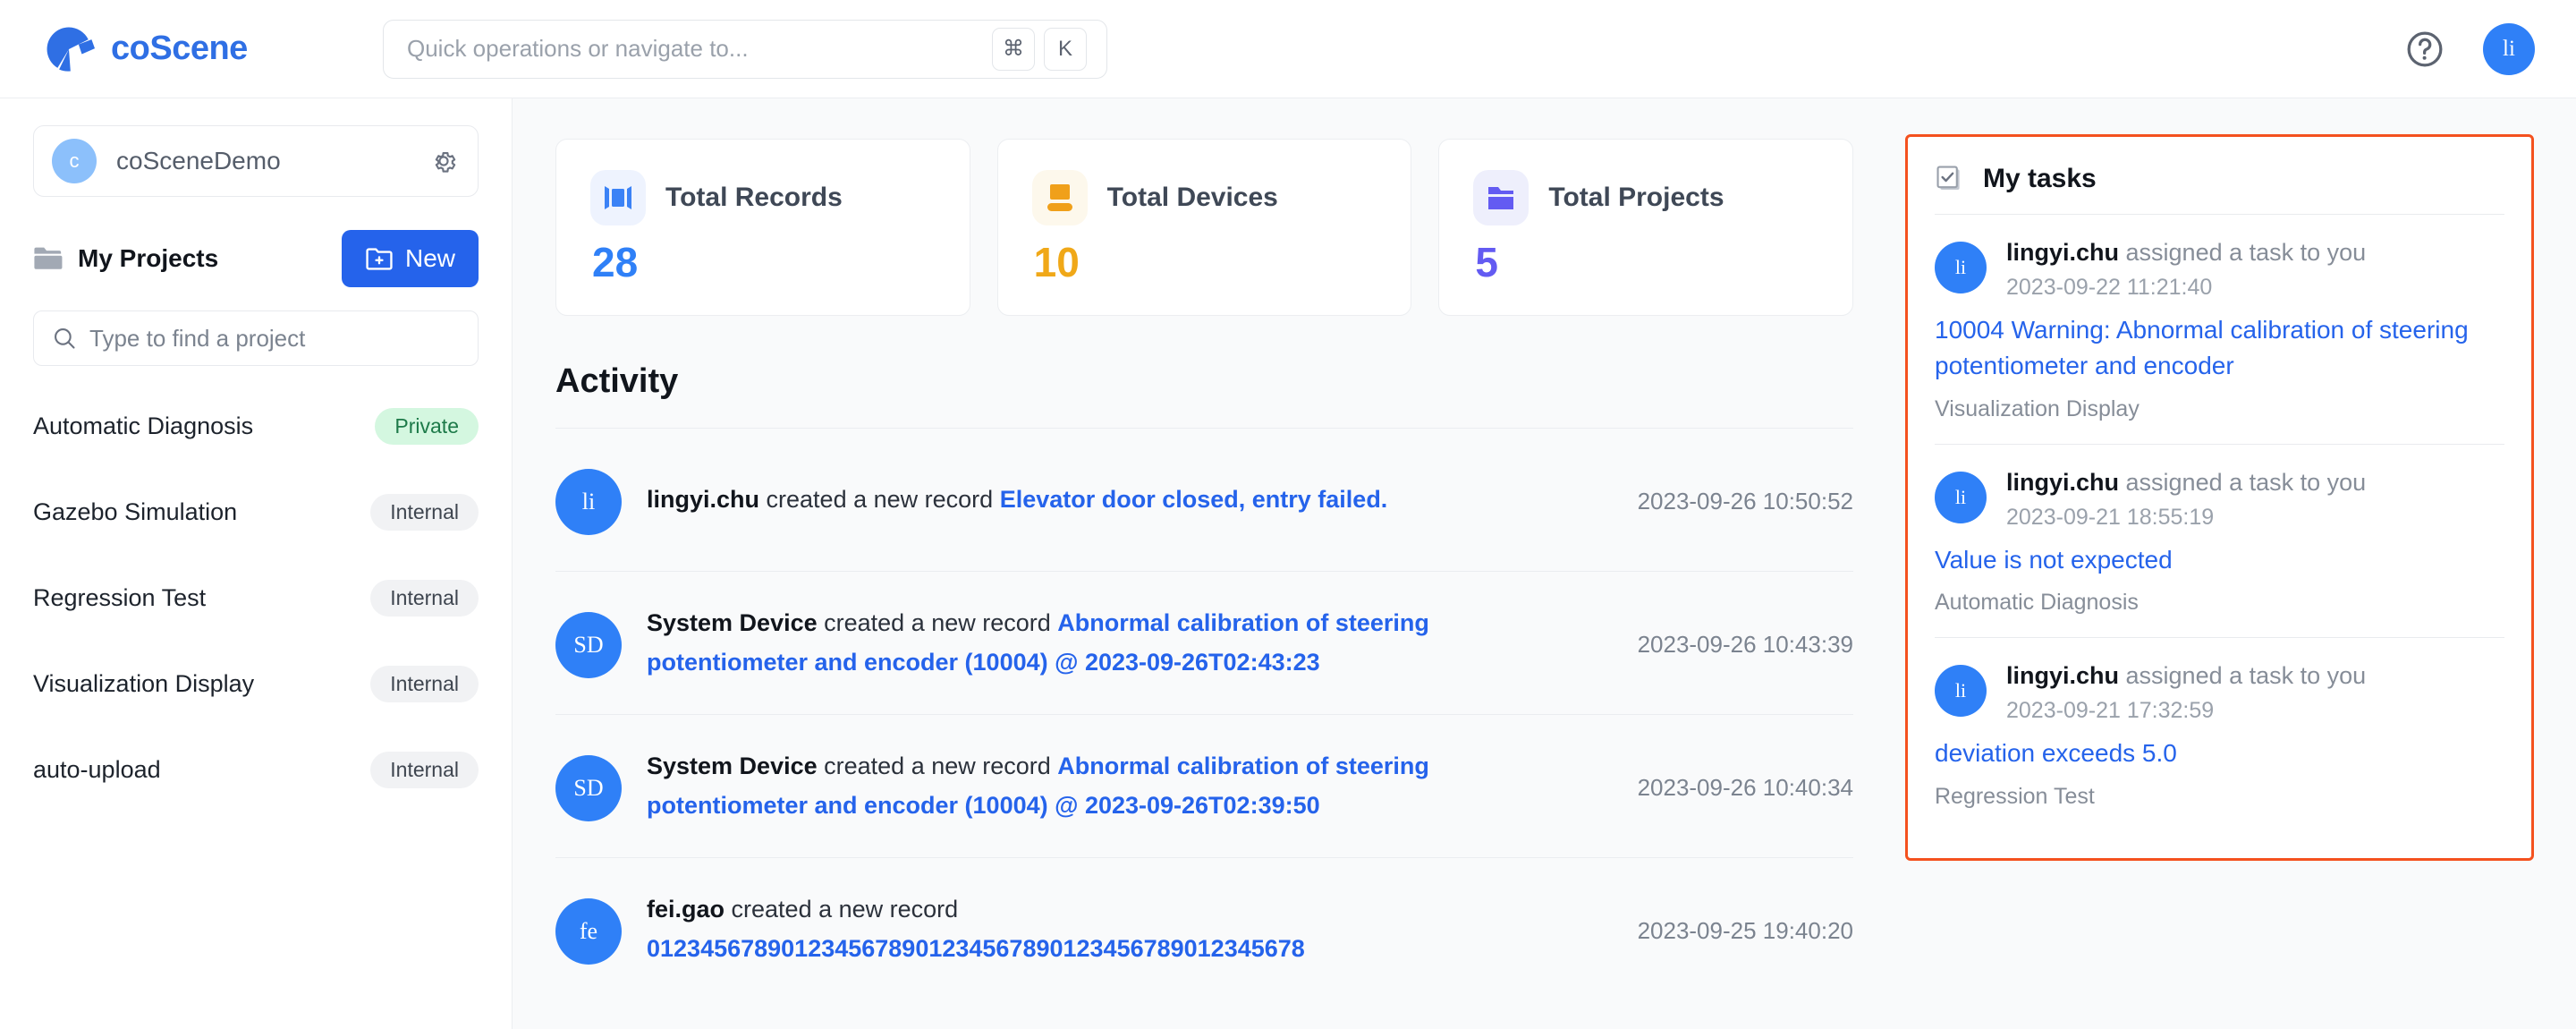 This screenshot has height=1029, width=2576. Describe the element at coordinates (197, 339) in the screenshot. I see `project-filter-placeholder: Type to find a project` at that location.